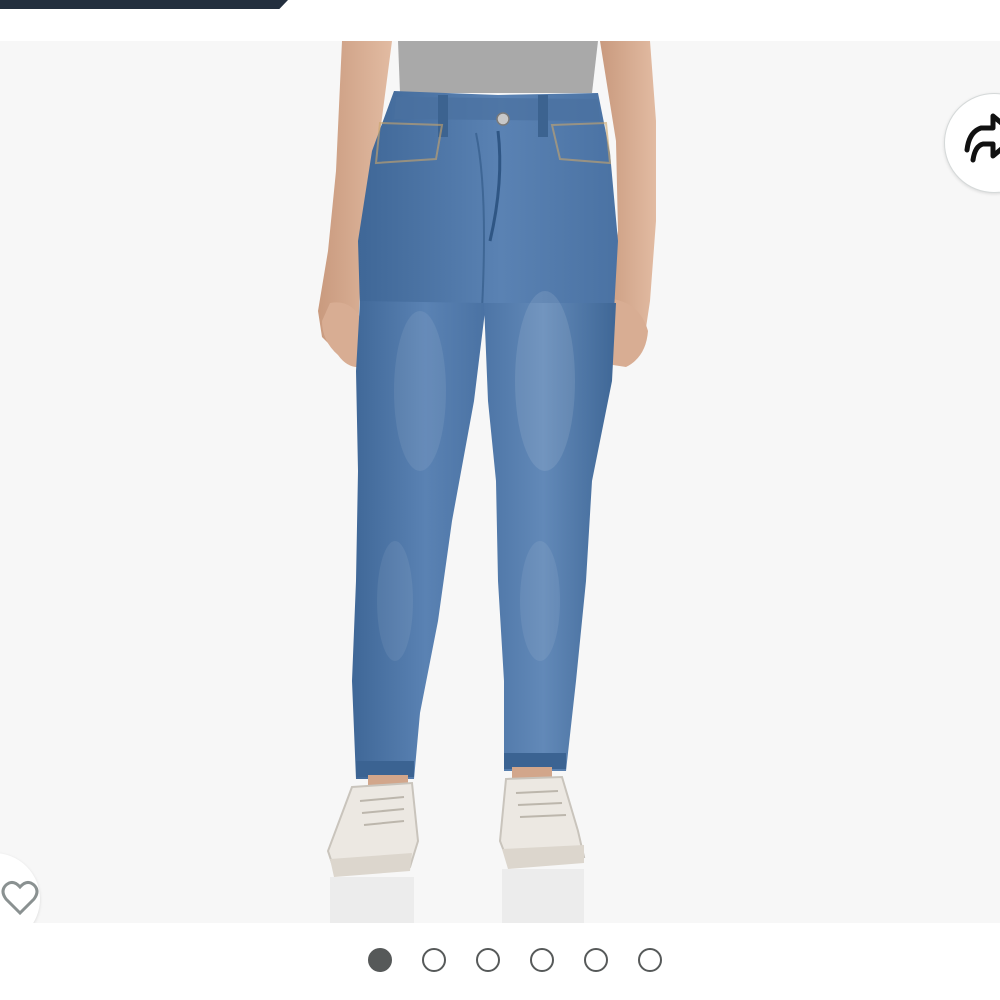 Image resolution: width=1000 pixels, height=1000 pixels. What do you see at coordinates (144, 4) in the screenshot?
I see `header-bar` at bounding box center [144, 4].